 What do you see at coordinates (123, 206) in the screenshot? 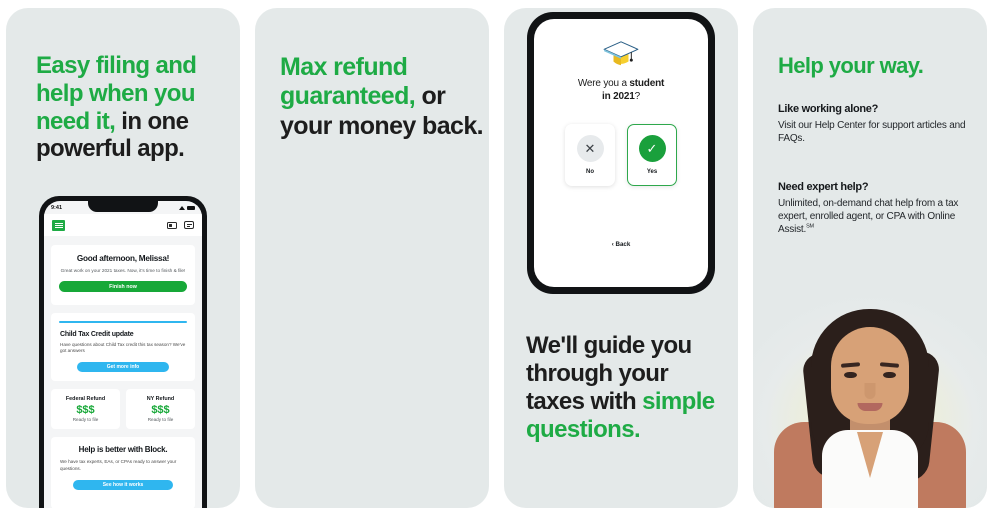
I see `phone-notch` at bounding box center [123, 206].